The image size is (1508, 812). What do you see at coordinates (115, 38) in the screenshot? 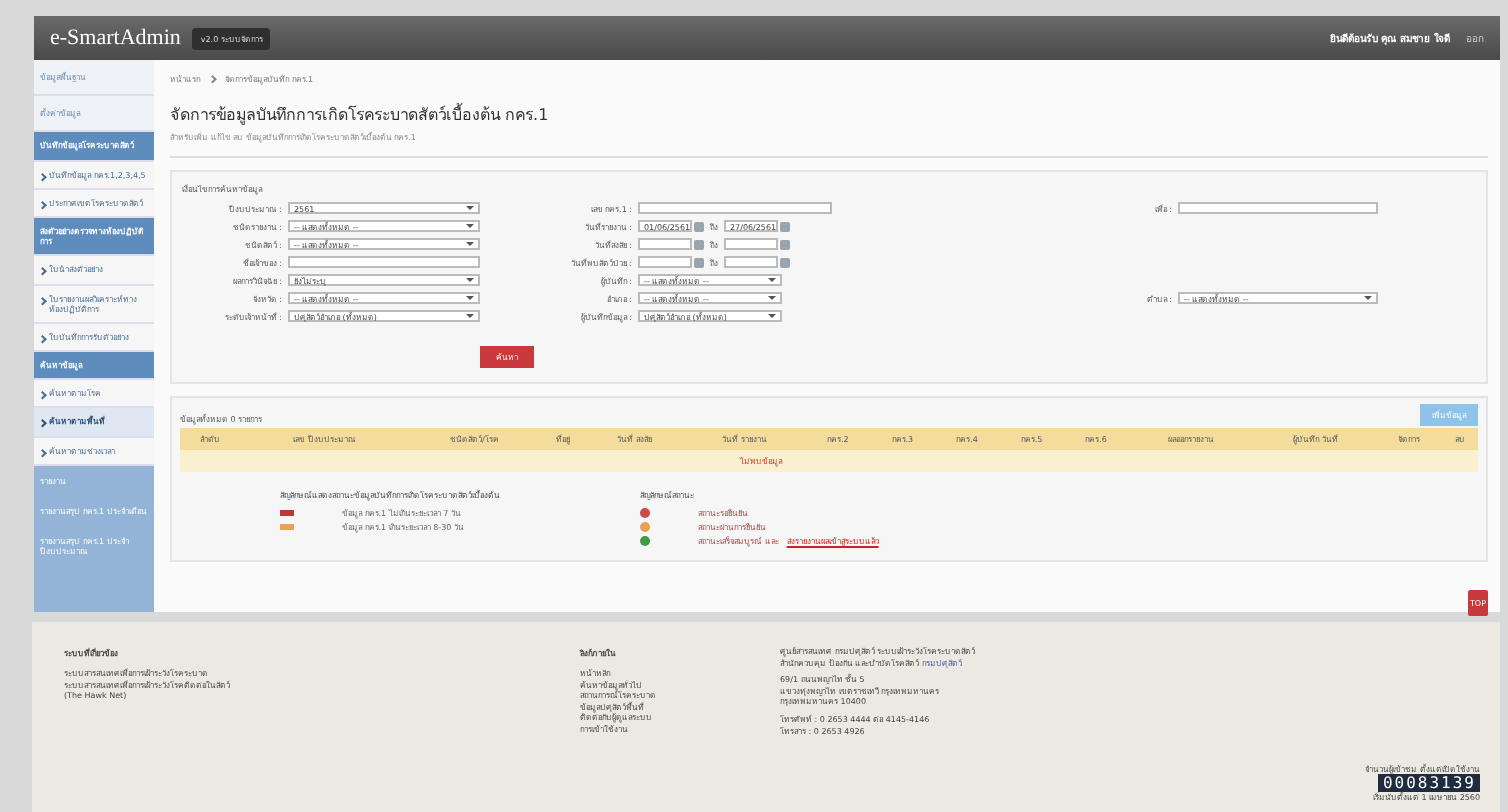
I see `app-logo: e-SmartAdmin` at bounding box center [115, 38].